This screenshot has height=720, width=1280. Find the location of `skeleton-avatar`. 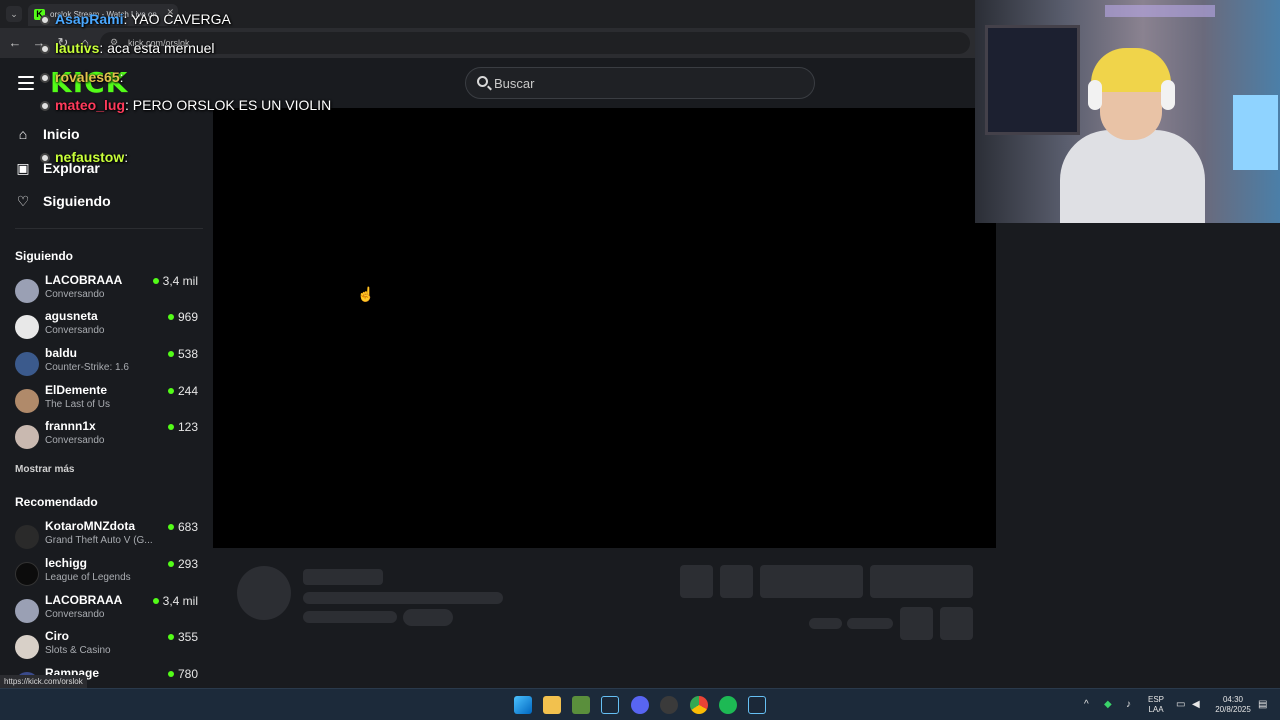

skeleton-avatar is located at coordinates (264, 593).